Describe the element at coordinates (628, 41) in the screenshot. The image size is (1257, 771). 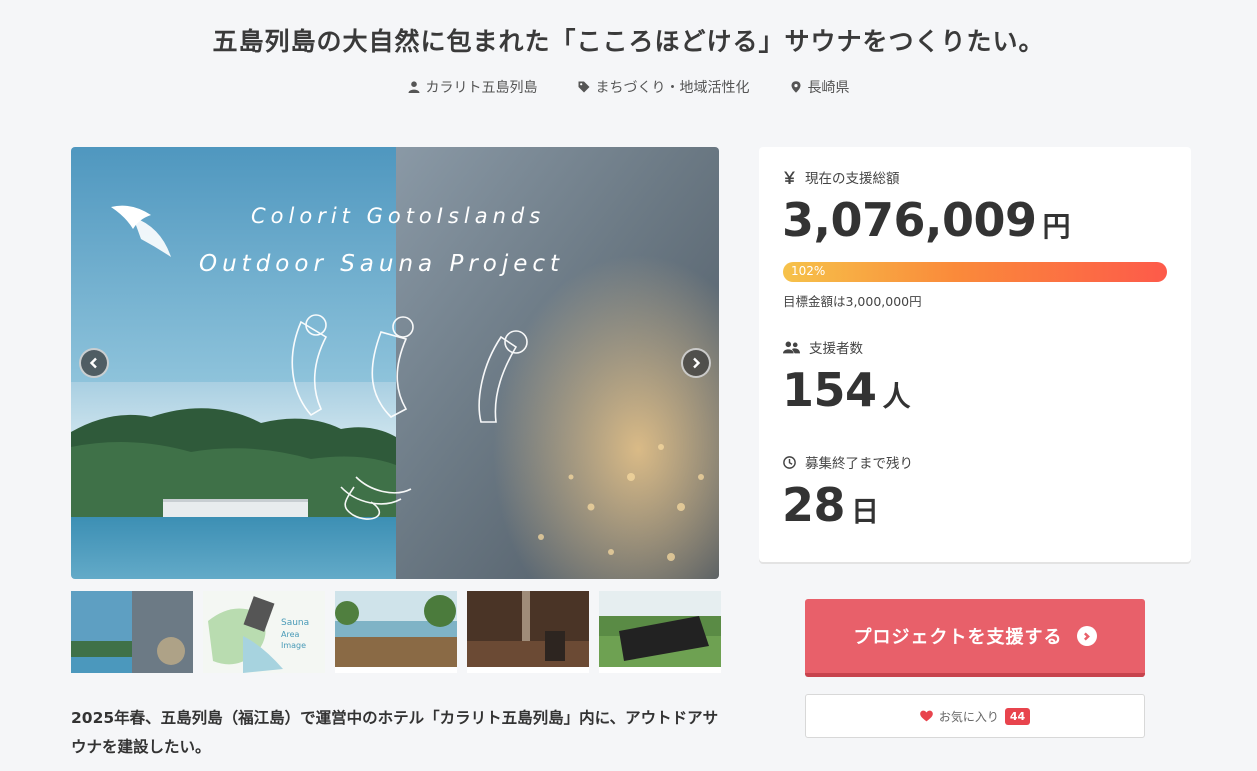
I see `project-title: 五島列島の大自然に包まれた「こころほどける」サウナをつくりたい。` at that location.